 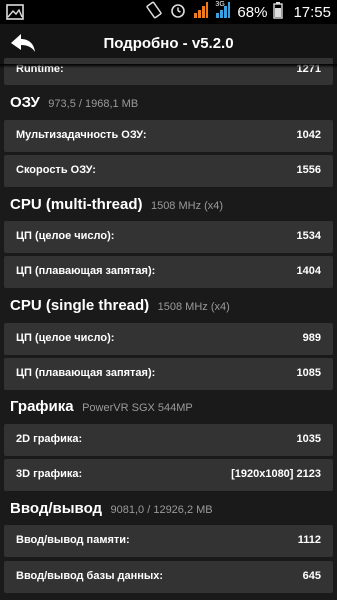 What do you see at coordinates (309, 540) in the screenshot?
I see `row-value: 1112` at bounding box center [309, 540].